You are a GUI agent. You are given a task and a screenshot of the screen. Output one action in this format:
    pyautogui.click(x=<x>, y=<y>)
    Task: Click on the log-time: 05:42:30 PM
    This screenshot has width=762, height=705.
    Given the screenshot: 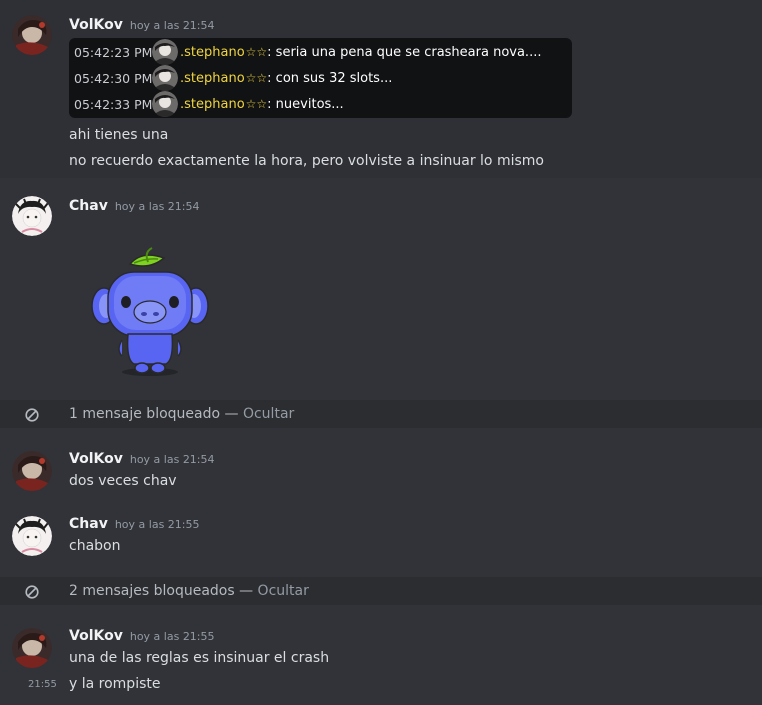 What is the action you would take?
    pyautogui.click(x=113, y=78)
    